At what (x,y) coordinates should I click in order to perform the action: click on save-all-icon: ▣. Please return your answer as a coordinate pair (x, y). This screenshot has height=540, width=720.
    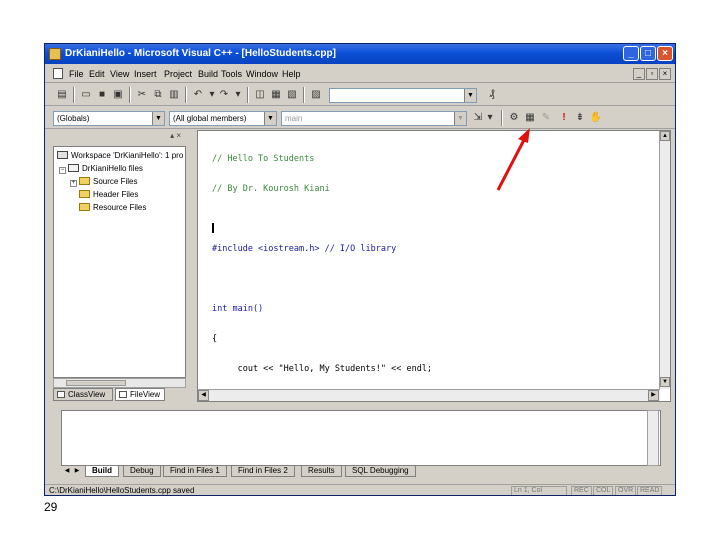
    Looking at the image, I should click on (118, 95).